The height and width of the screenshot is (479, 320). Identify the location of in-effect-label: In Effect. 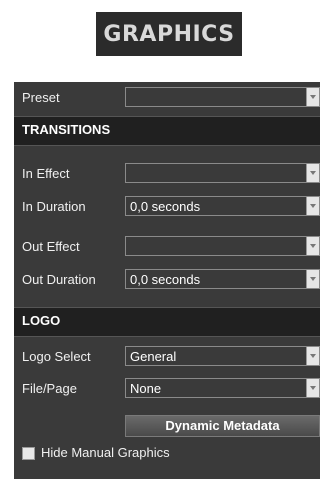
(46, 173).